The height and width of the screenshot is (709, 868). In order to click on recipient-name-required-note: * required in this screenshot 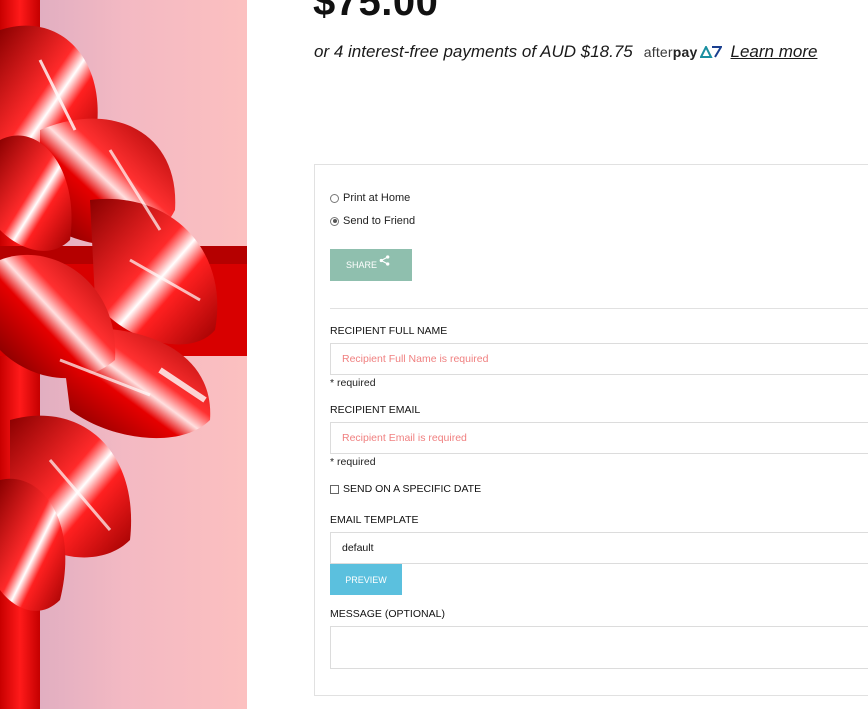, I will do `click(353, 383)`.